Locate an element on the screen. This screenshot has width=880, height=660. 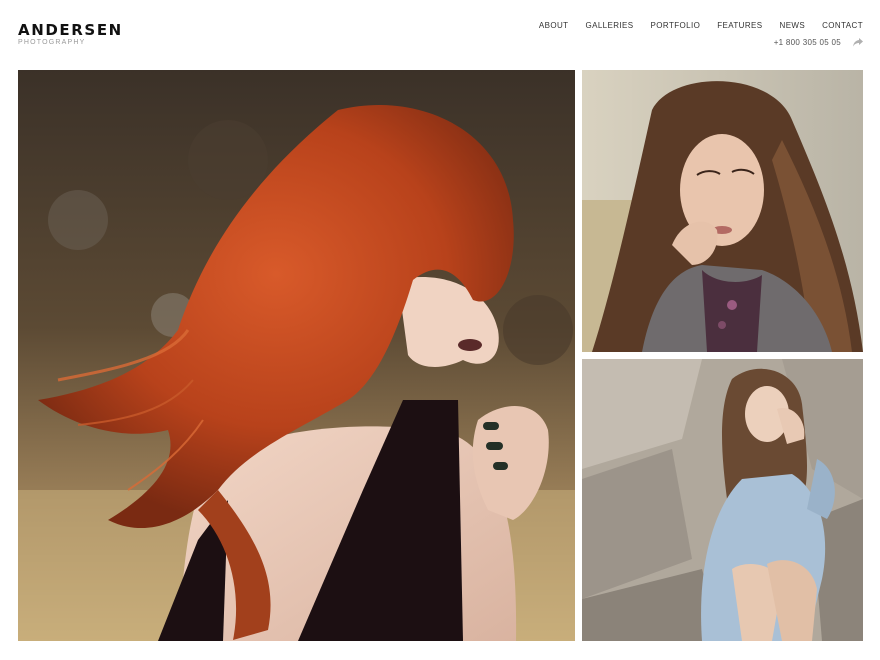
logo-title: ANDERSEN is located at coordinates (70, 30).